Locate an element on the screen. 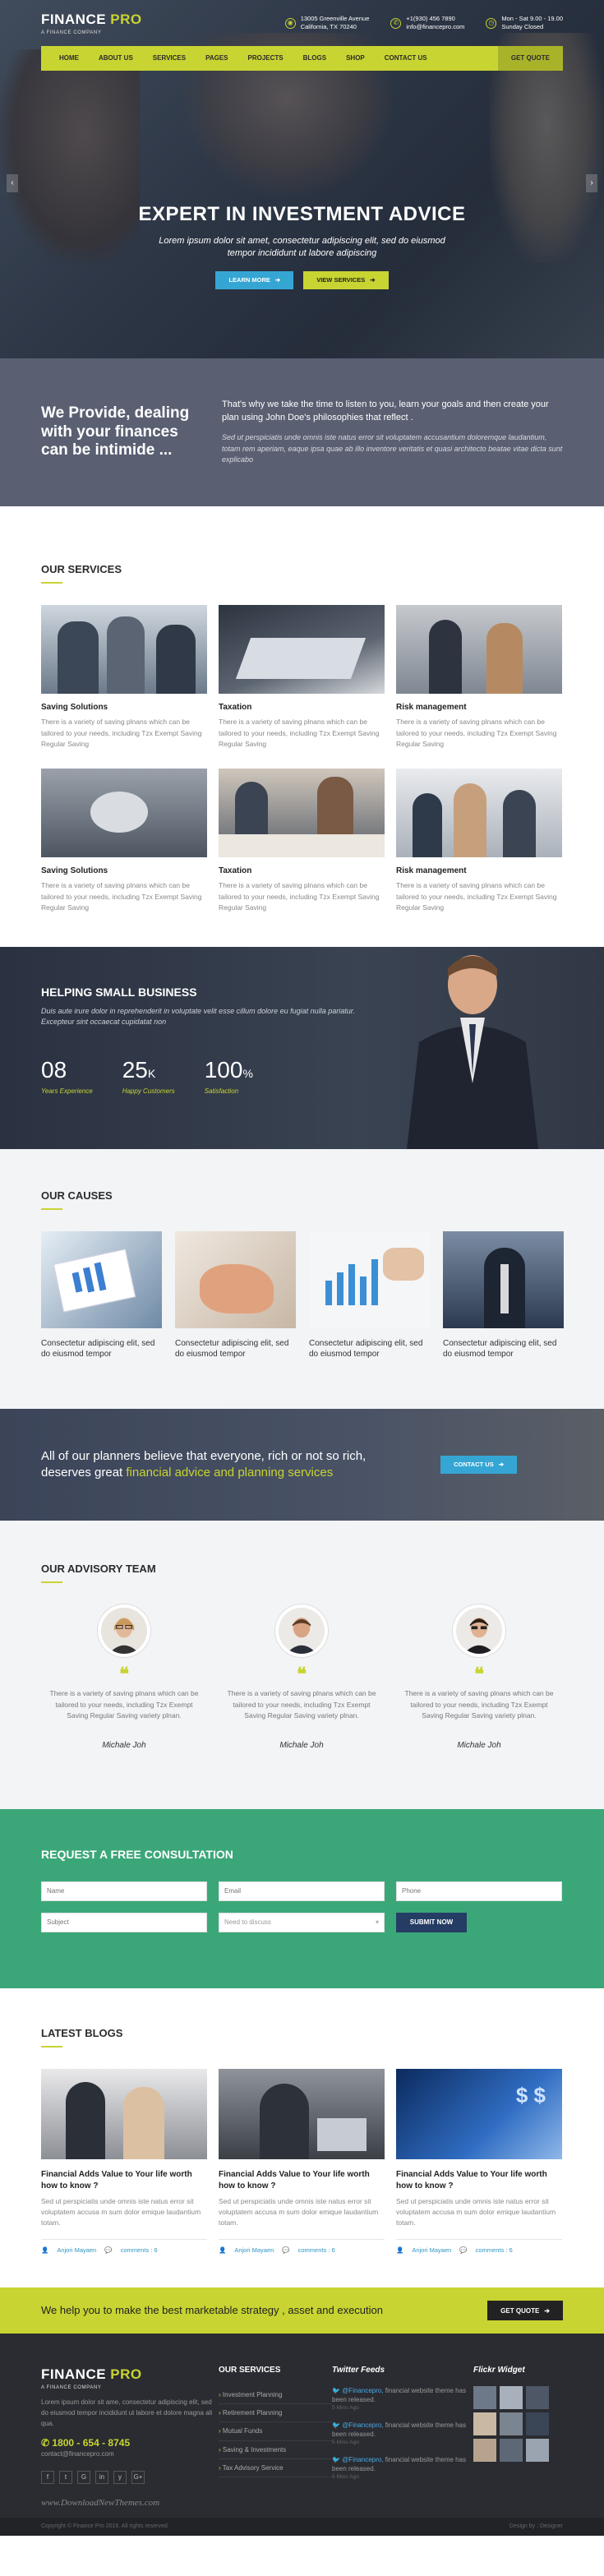  blog-image is located at coordinates (124, 2115).